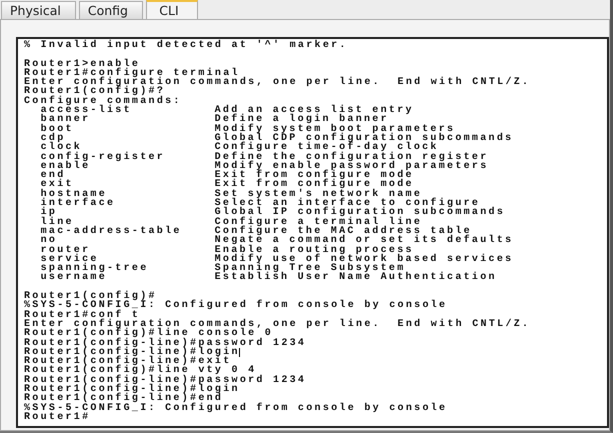  I want to click on command-description: Exit from configure mode, so click(314, 185).